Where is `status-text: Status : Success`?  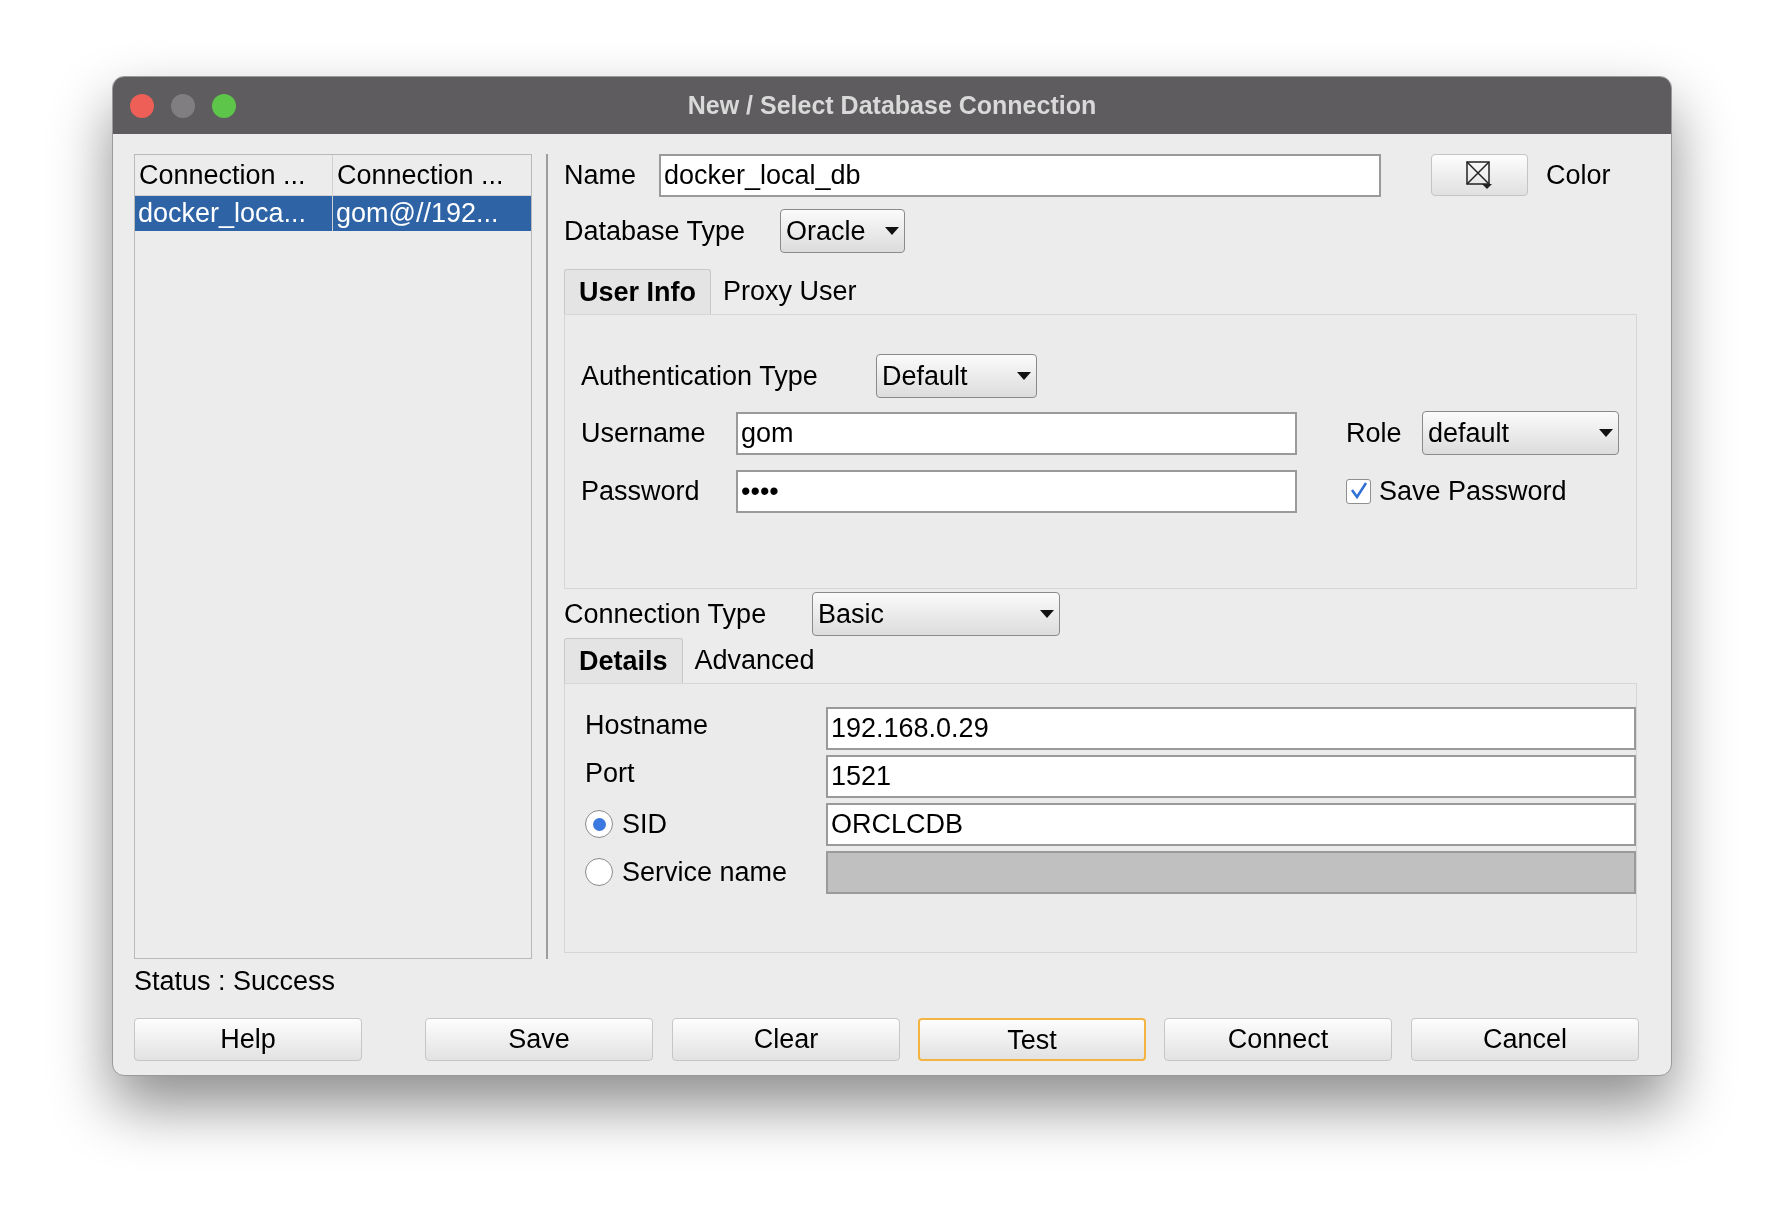
status-text: Status : Success is located at coordinates (235, 981).